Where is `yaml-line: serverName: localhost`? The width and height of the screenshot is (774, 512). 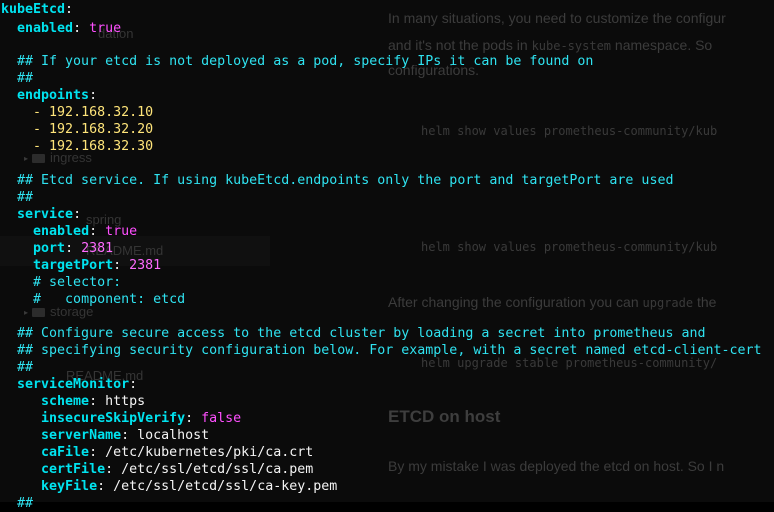
yaml-line: serverName: localhost is located at coordinates (125, 435).